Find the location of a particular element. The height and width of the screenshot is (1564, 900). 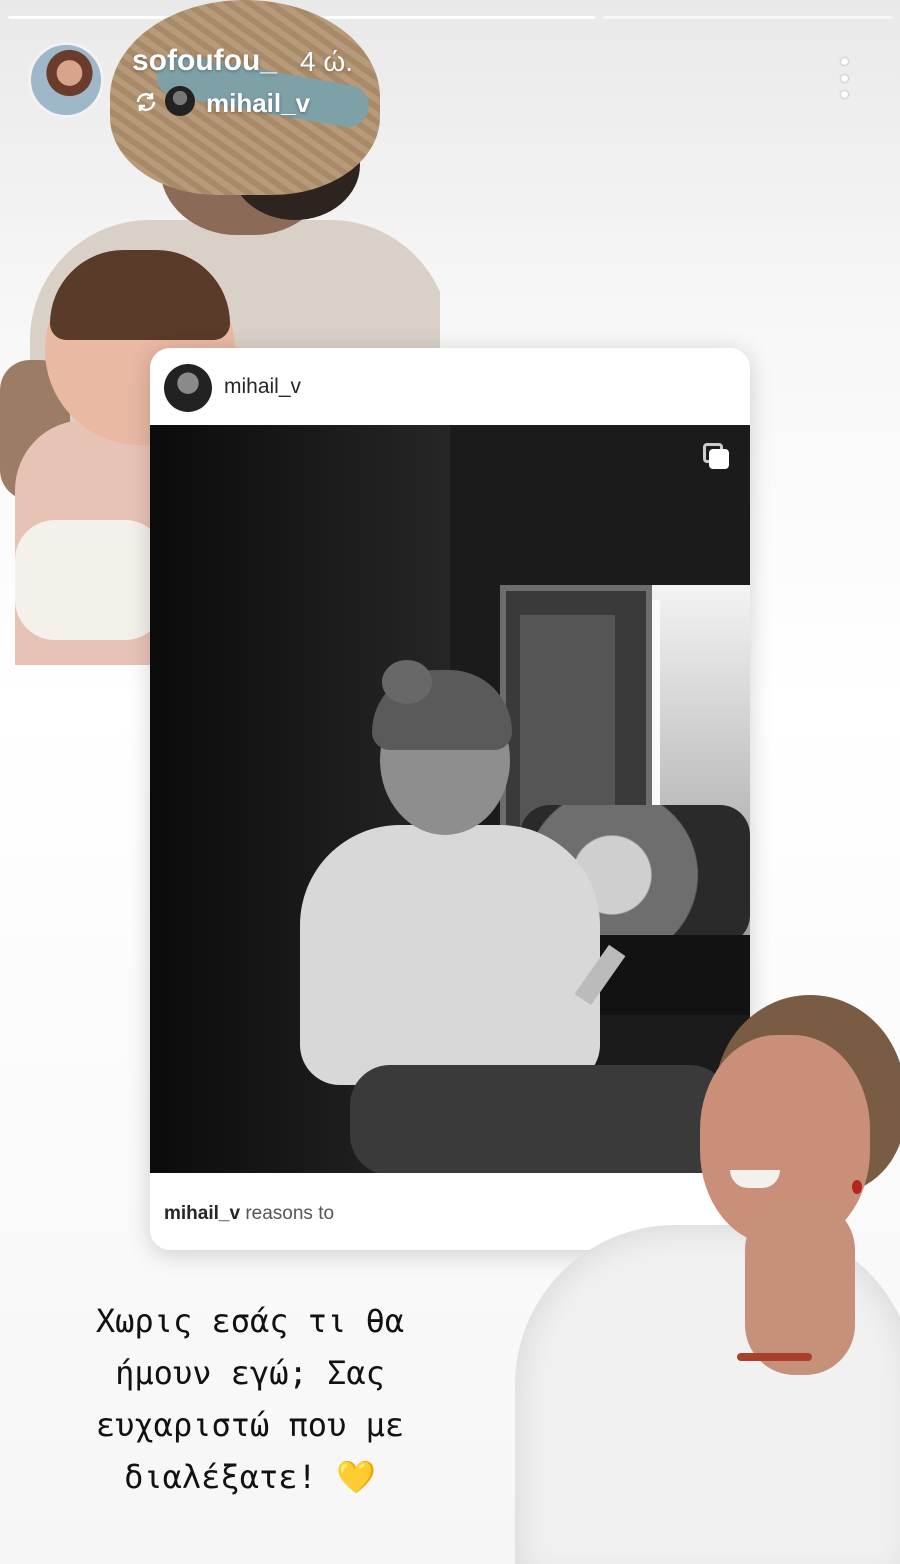

post-author-avatar is located at coordinates (188, 388).